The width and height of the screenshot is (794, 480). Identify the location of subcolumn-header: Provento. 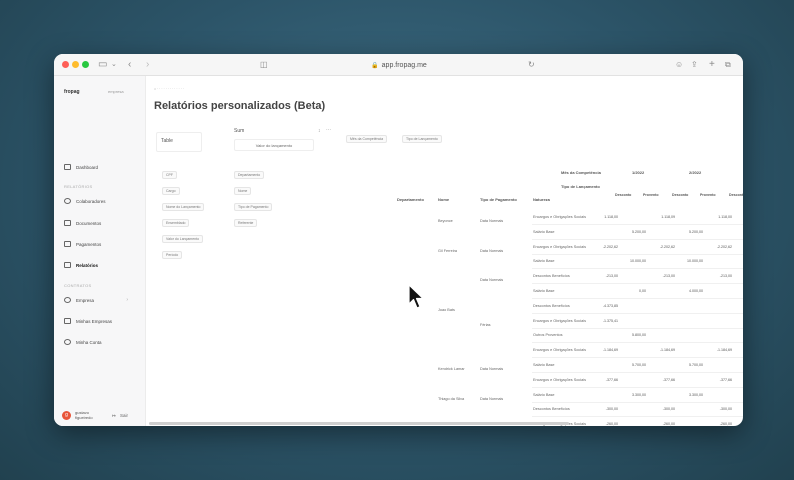
(708, 195).